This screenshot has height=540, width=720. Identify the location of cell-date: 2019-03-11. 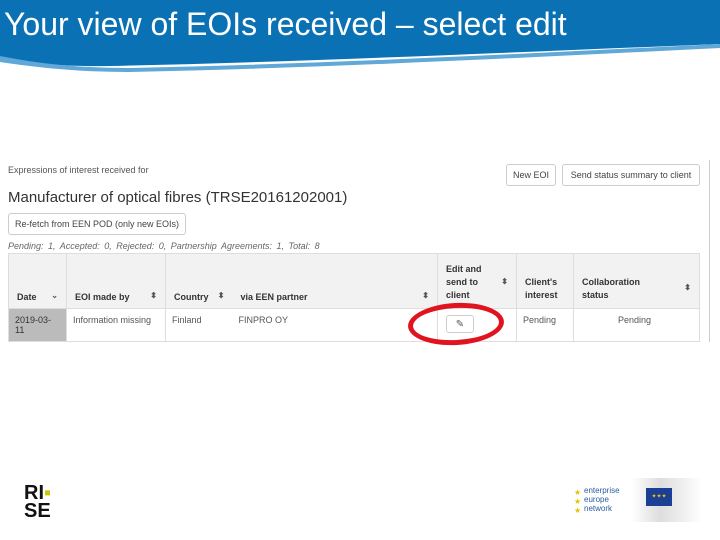
(37, 325).